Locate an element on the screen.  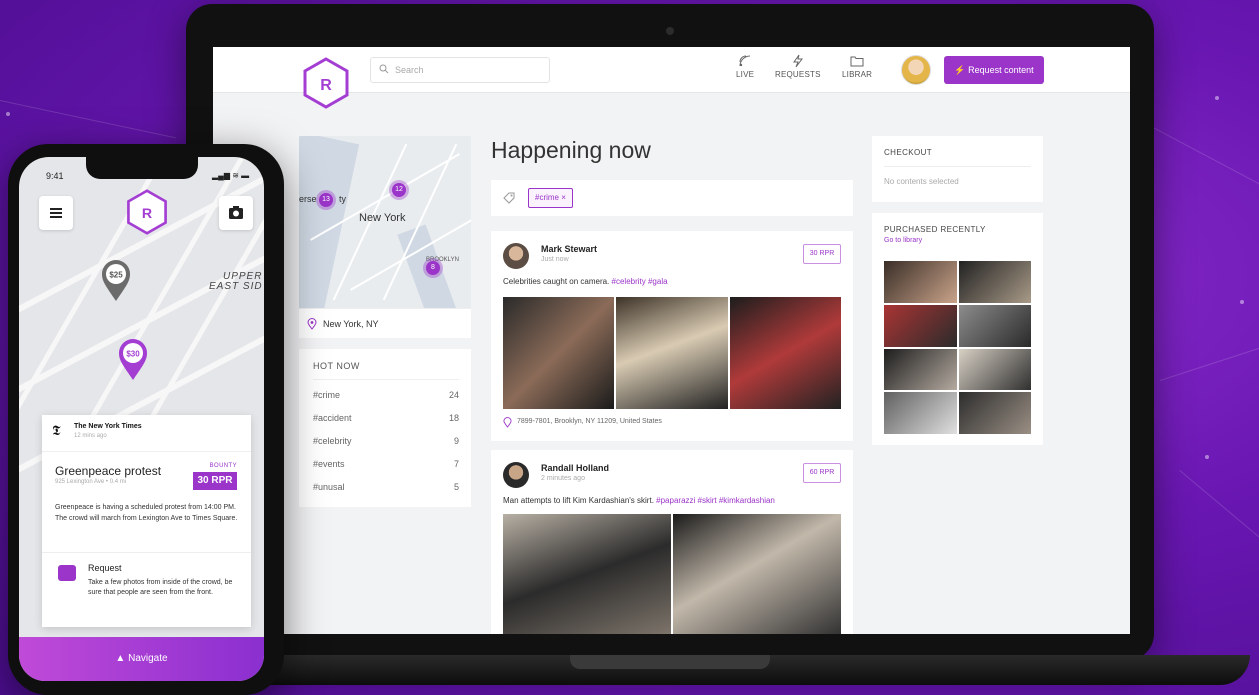
post-price-badge: 30 RPR is located at coordinates (822, 254).